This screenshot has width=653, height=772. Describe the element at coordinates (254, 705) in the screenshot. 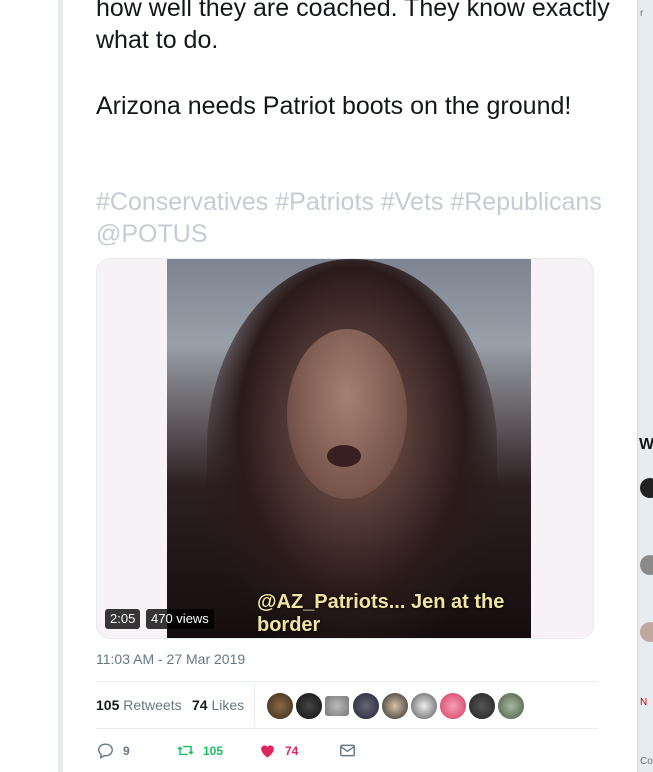

I see `stats-separator` at that location.